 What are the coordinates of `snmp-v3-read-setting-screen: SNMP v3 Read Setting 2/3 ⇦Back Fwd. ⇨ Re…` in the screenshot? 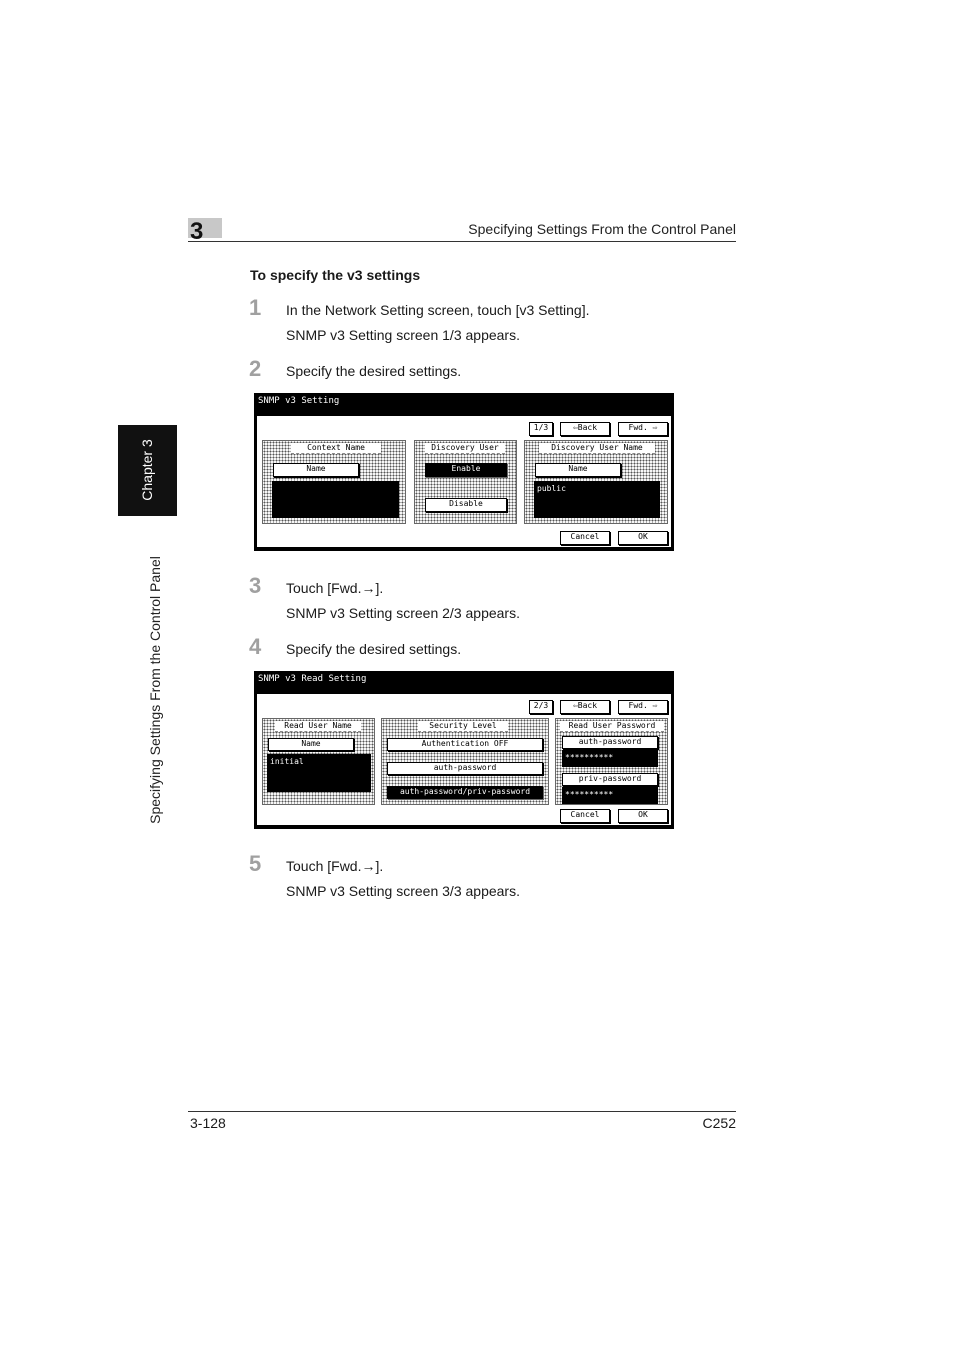 It's located at (464, 750).